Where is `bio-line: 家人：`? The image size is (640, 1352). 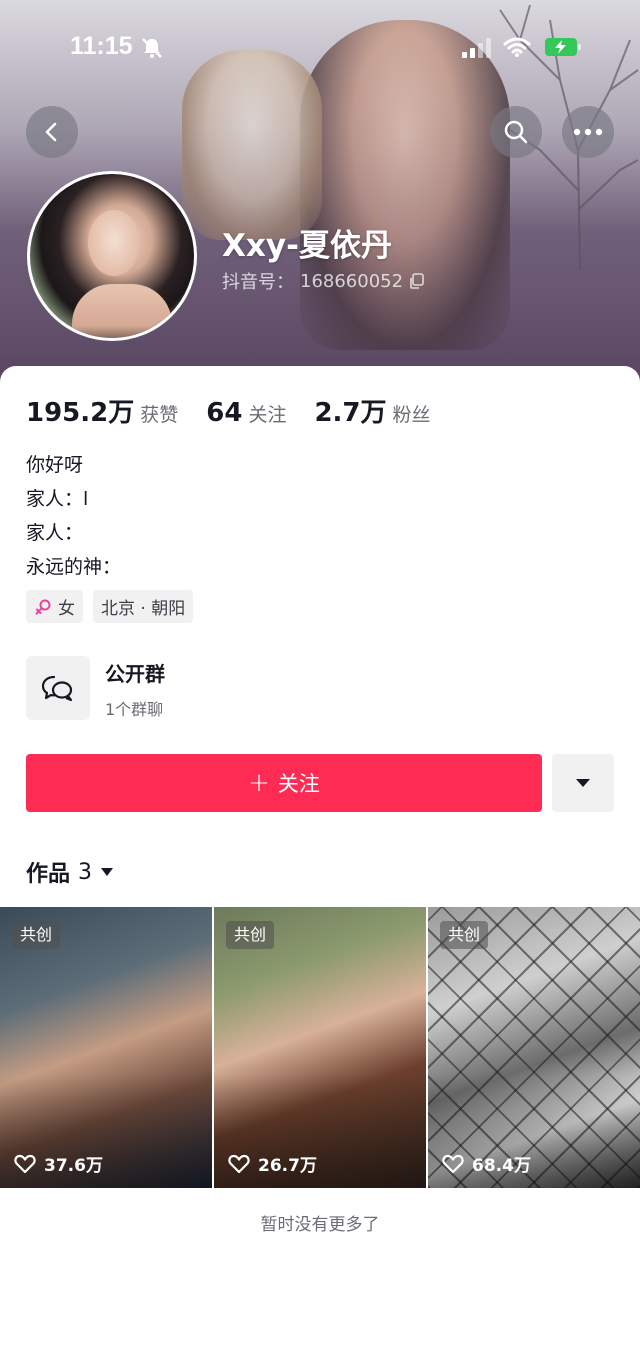
bio-line: 家人： is located at coordinates (55, 533).